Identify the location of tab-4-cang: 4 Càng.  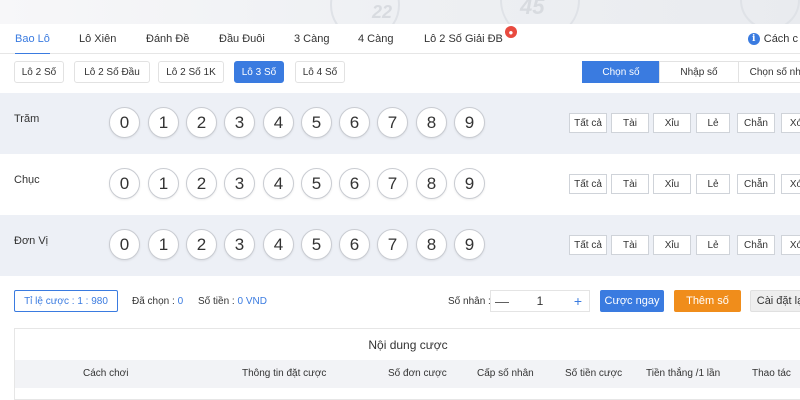
(375, 39).